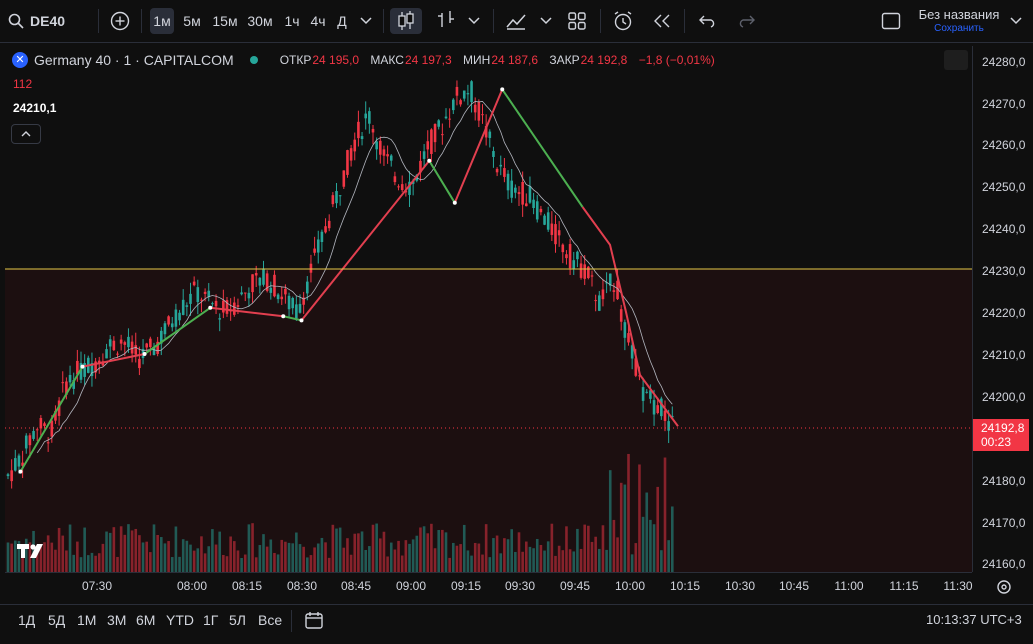 Image resolution: width=1033 pixels, height=644 pixels. Describe the element at coordinates (97, 586) in the screenshot. I see `time-tick: 07:30` at that location.